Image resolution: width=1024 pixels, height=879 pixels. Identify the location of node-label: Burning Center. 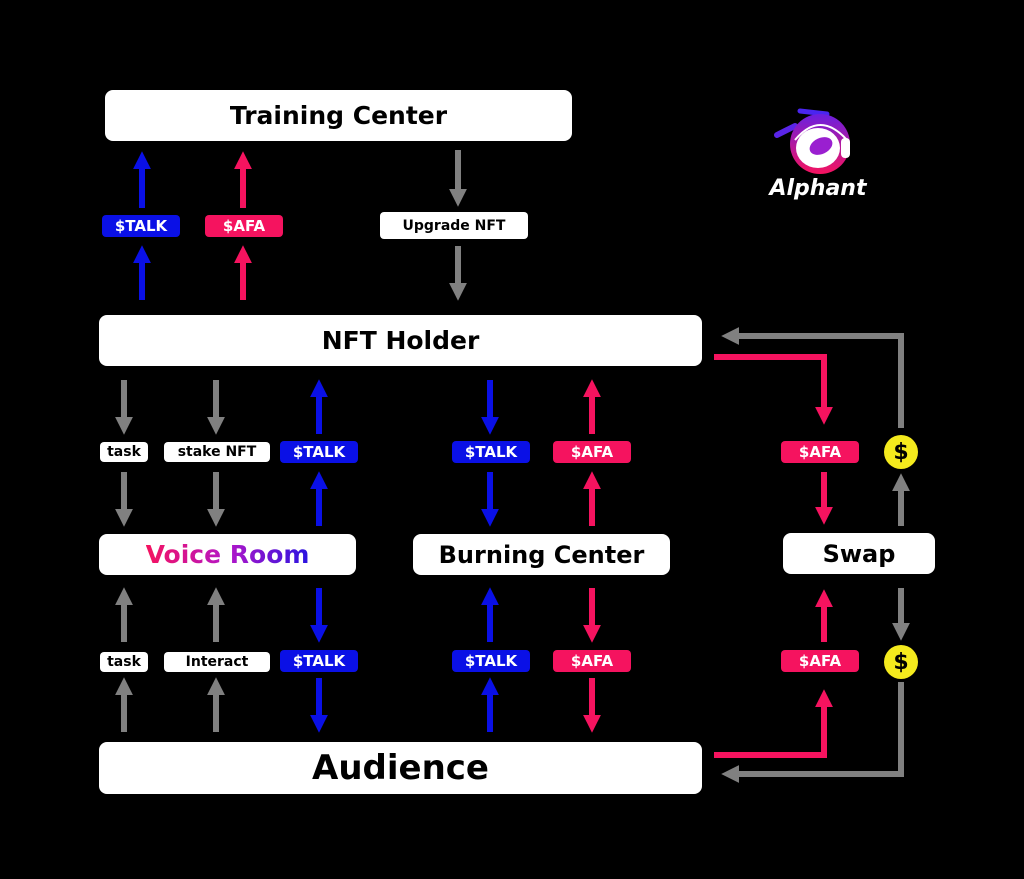
(541, 554).